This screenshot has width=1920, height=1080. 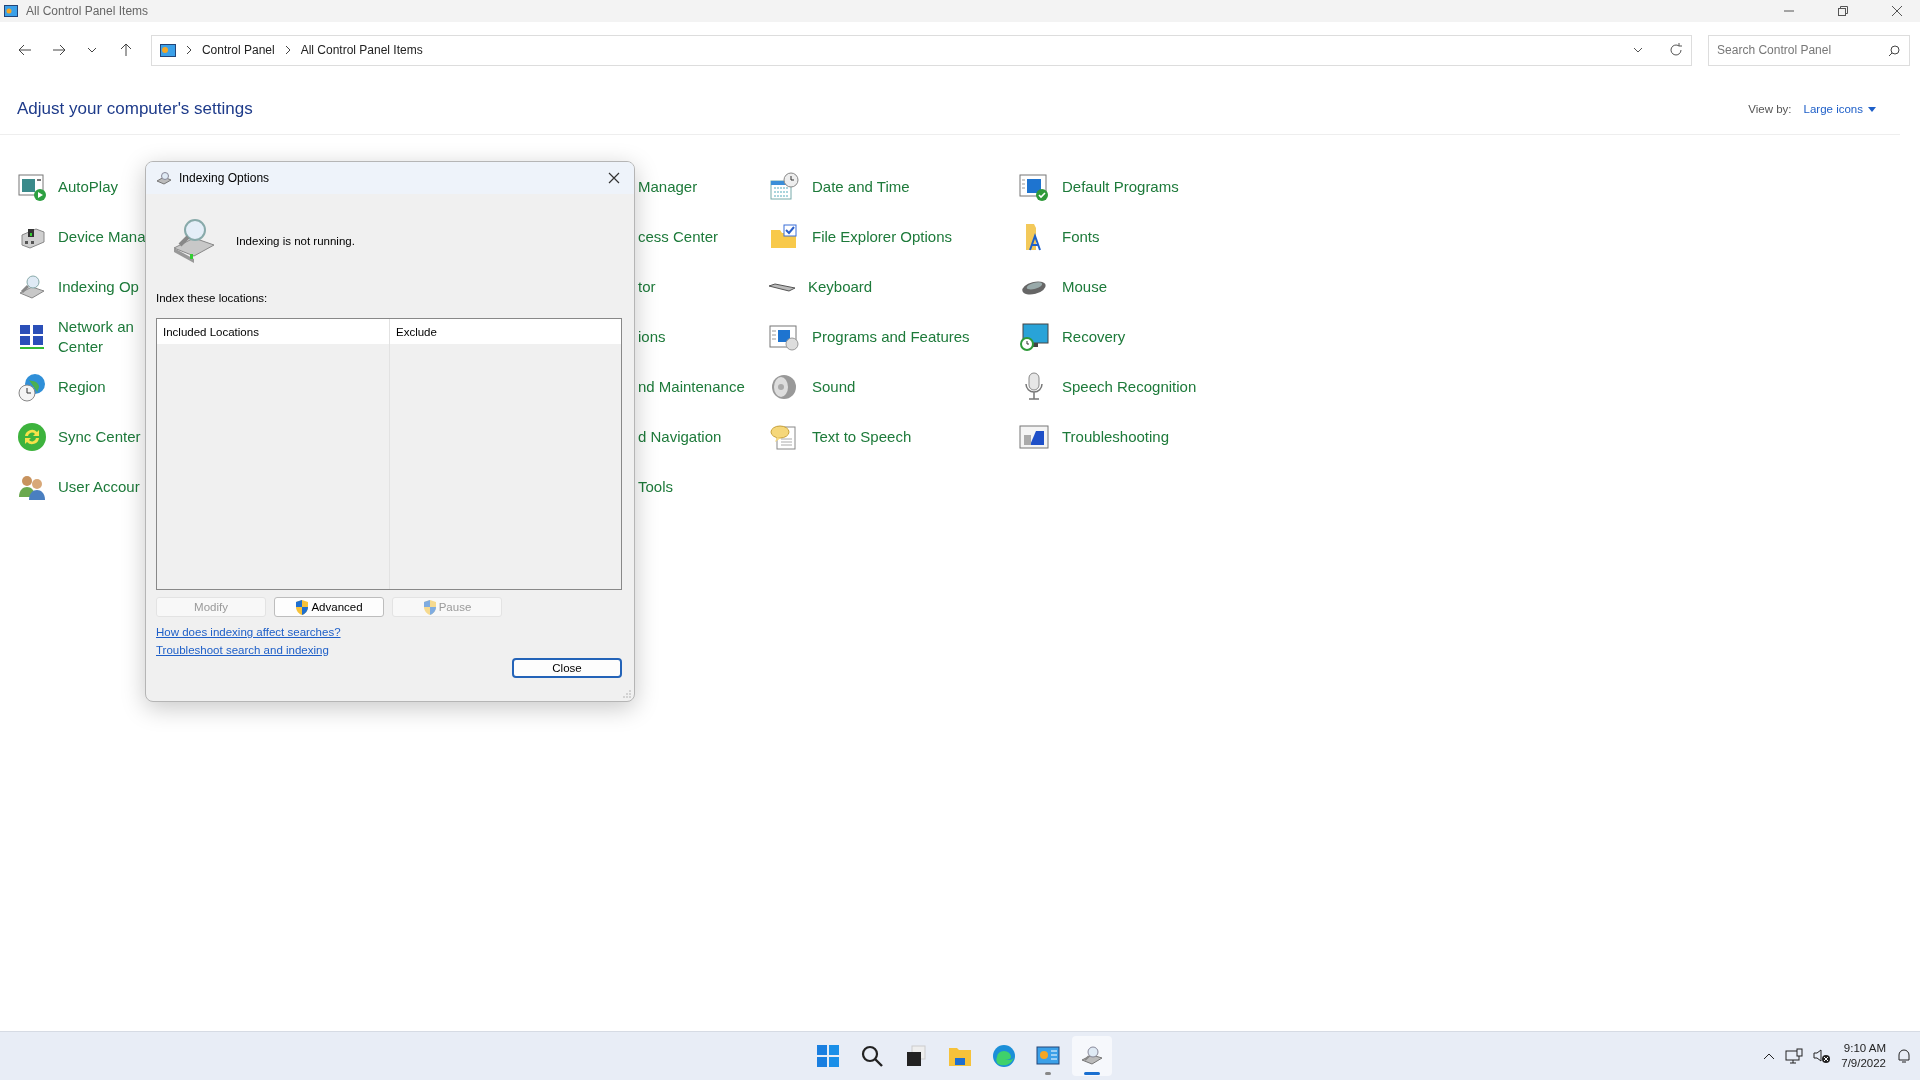 I want to click on status-text: Indexing is not running., so click(x=295, y=241).